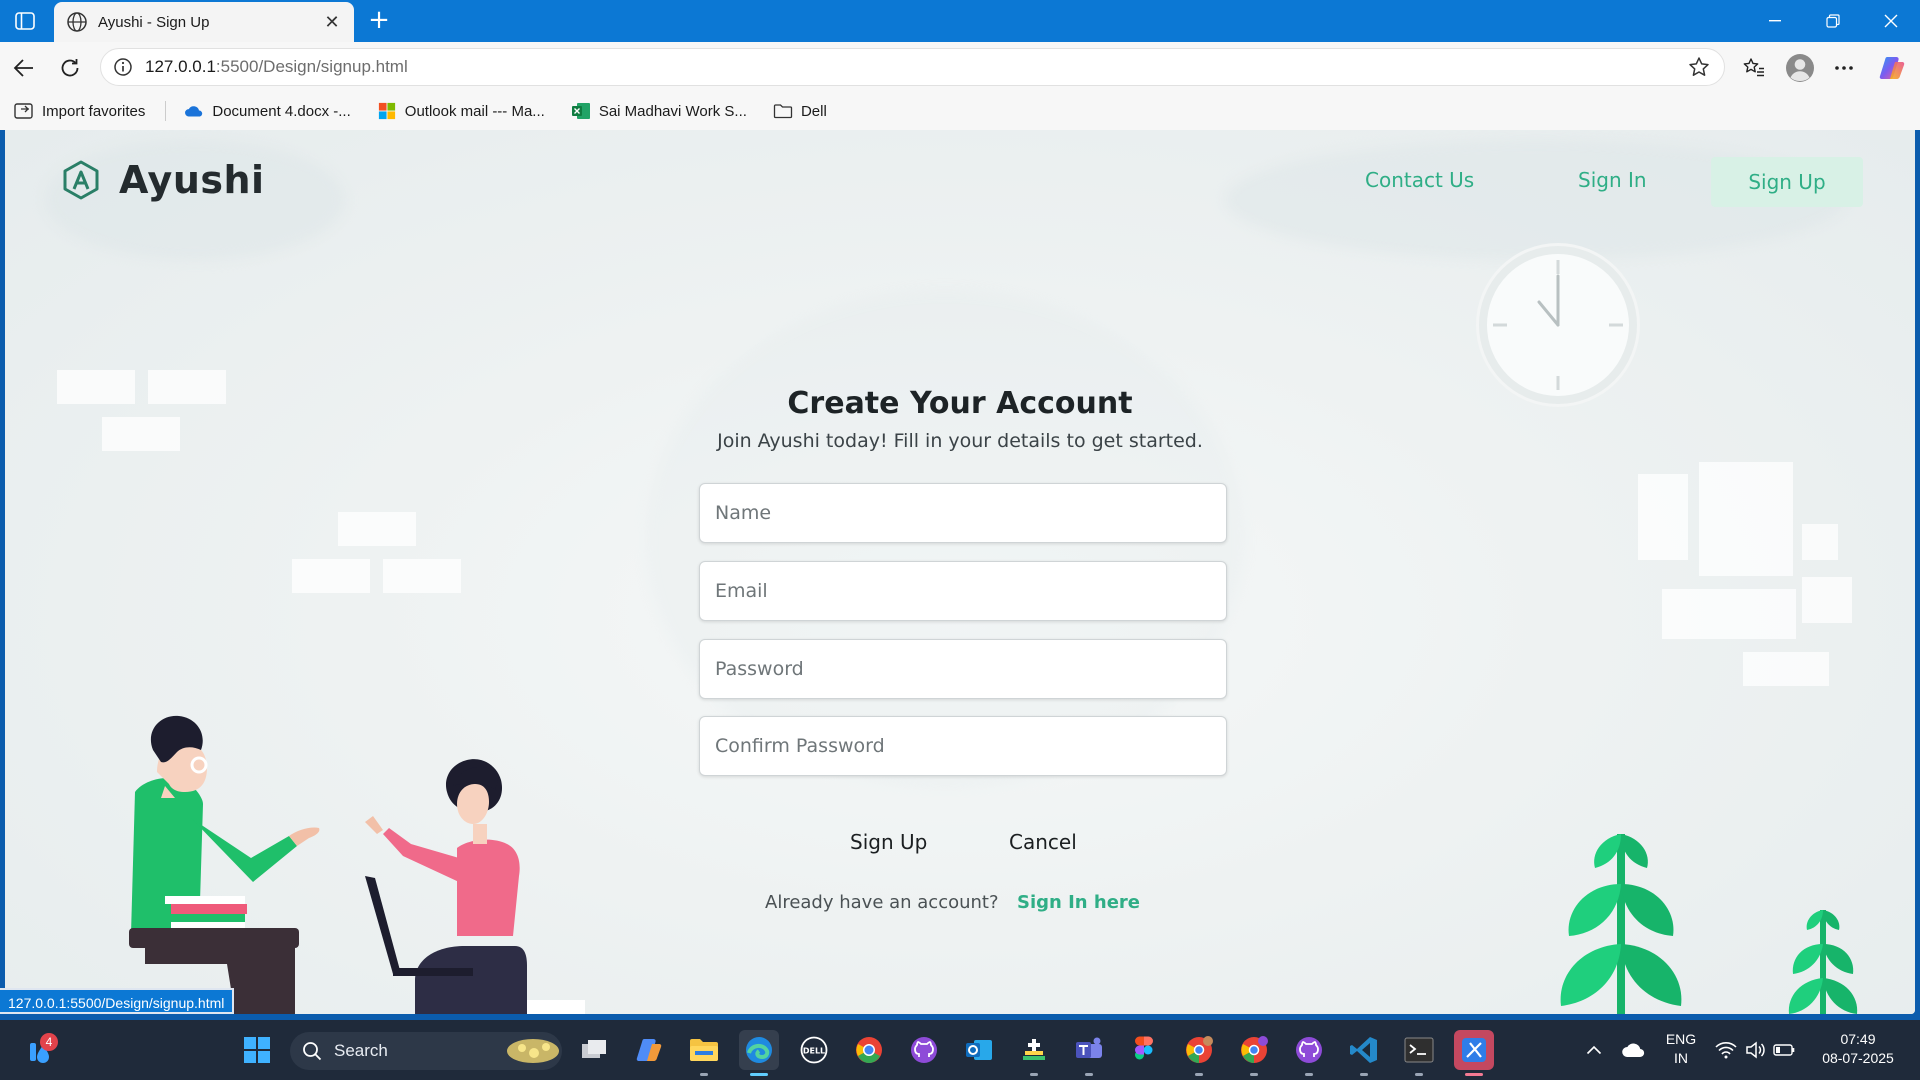 The height and width of the screenshot is (1080, 1920). Describe the element at coordinates (1144, 1050) in the screenshot. I see `figma-button` at that location.